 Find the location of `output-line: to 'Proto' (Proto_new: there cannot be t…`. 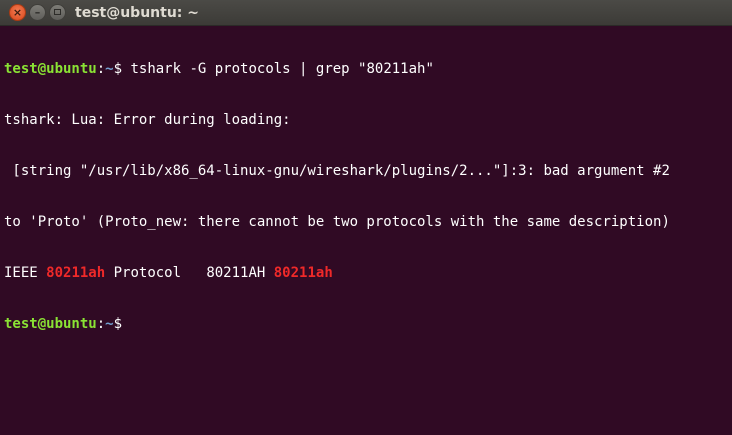

output-line: to 'Proto' (Proto_new: there cannot be t… is located at coordinates (337, 222).